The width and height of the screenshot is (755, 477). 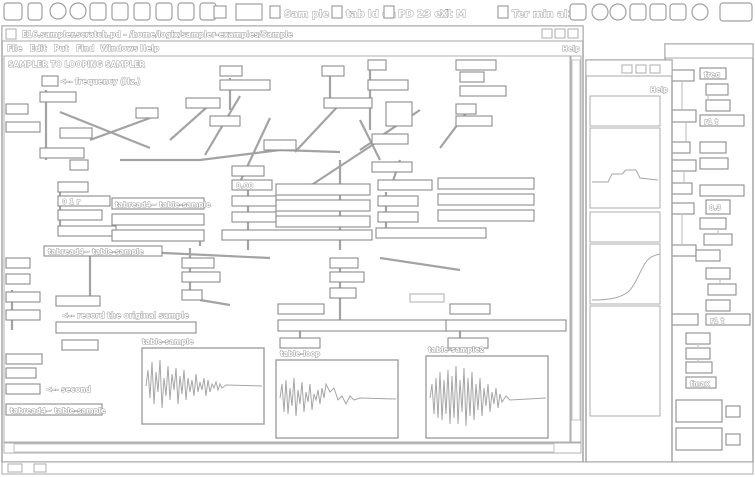 I want to click on mixer-icon, so click(x=164, y=11).